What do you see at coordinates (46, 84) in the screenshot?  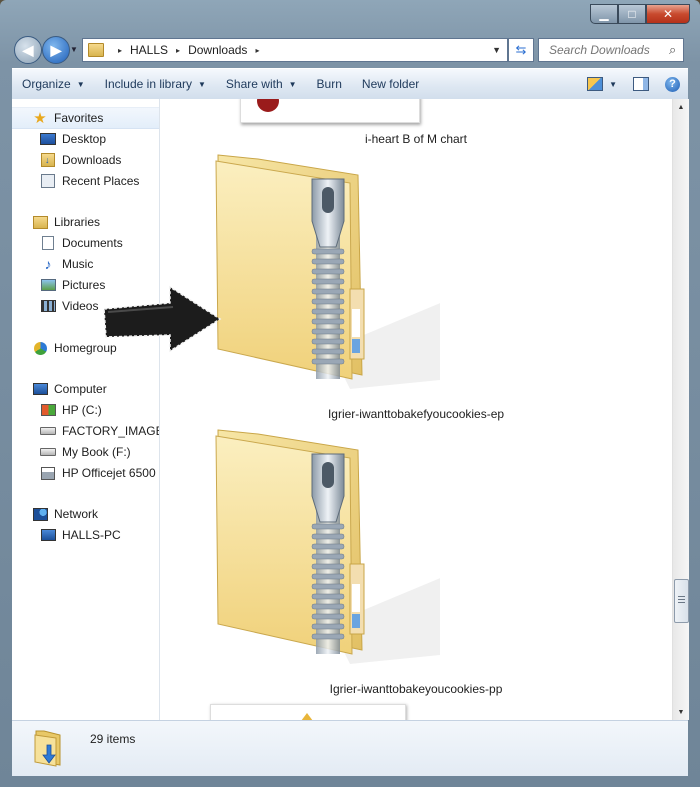 I see `organize-label: Organize` at bounding box center [46, 84].